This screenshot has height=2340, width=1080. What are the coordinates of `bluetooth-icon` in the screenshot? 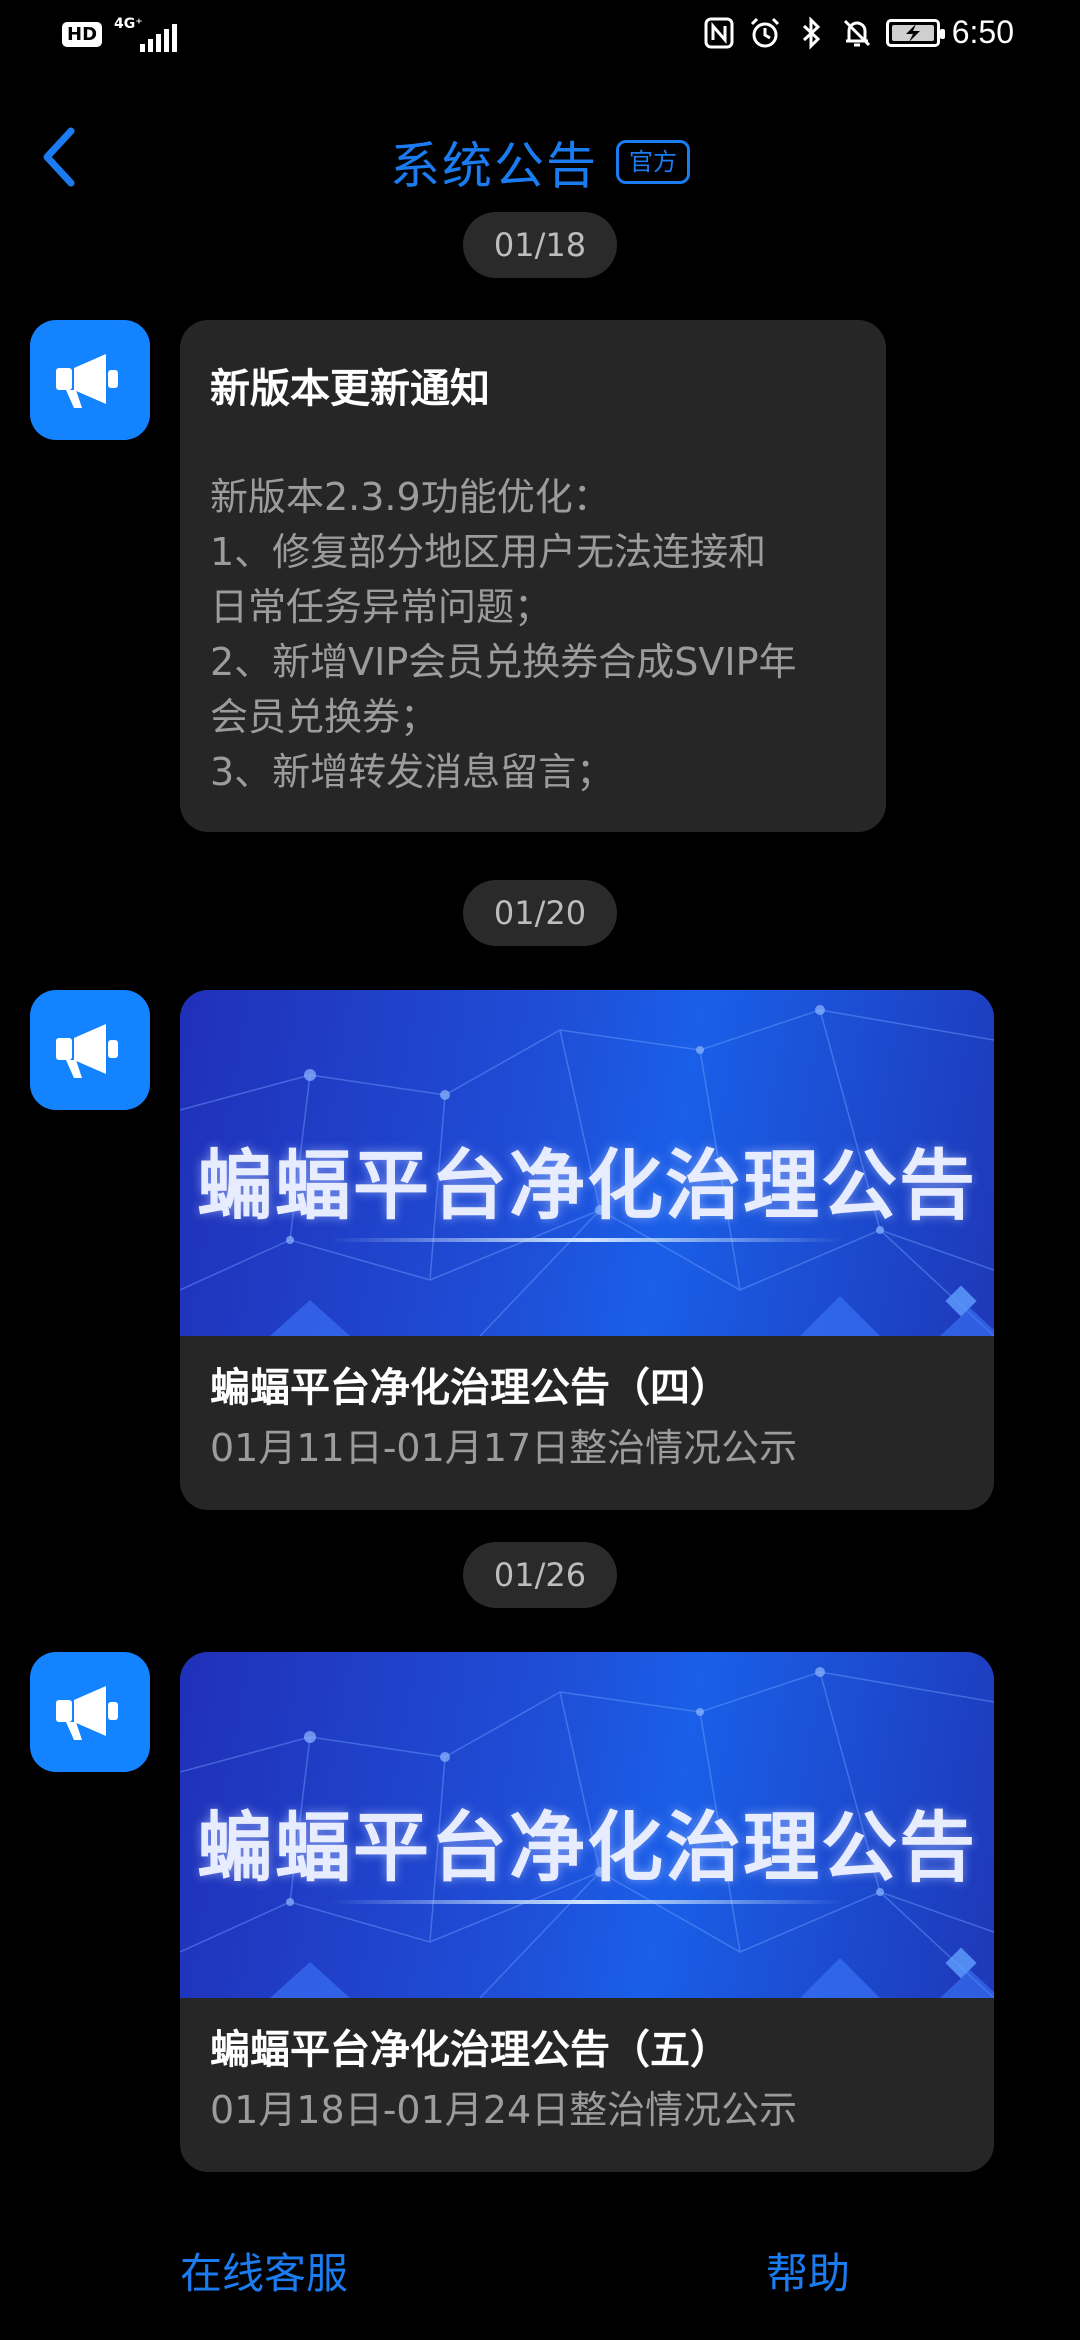 It's located at (811, 32).